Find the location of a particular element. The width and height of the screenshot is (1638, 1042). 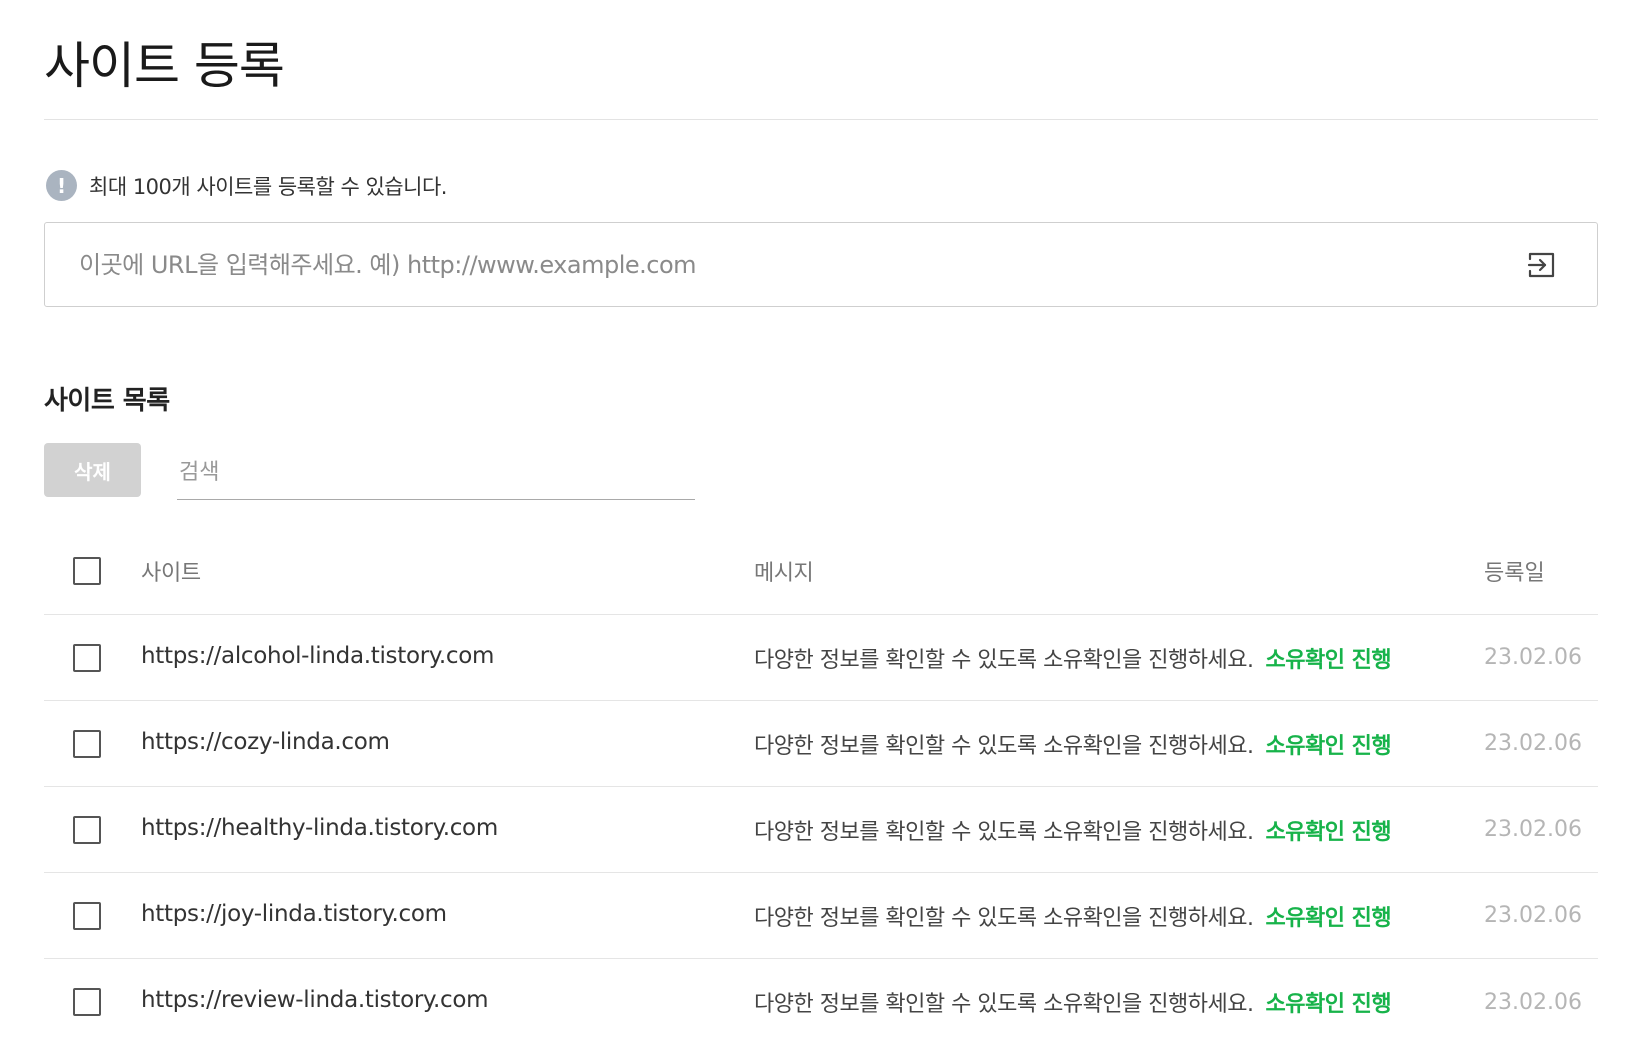

column-header-date: 등록일 is located at coordinates (1514, 573).